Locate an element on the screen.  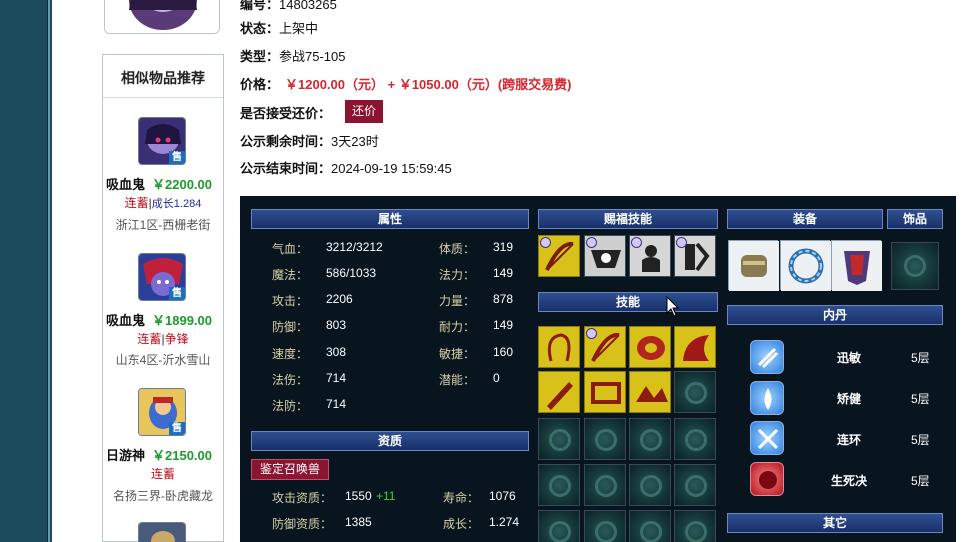
agi-label: 敏捷： is located at coordinates (457, 354).